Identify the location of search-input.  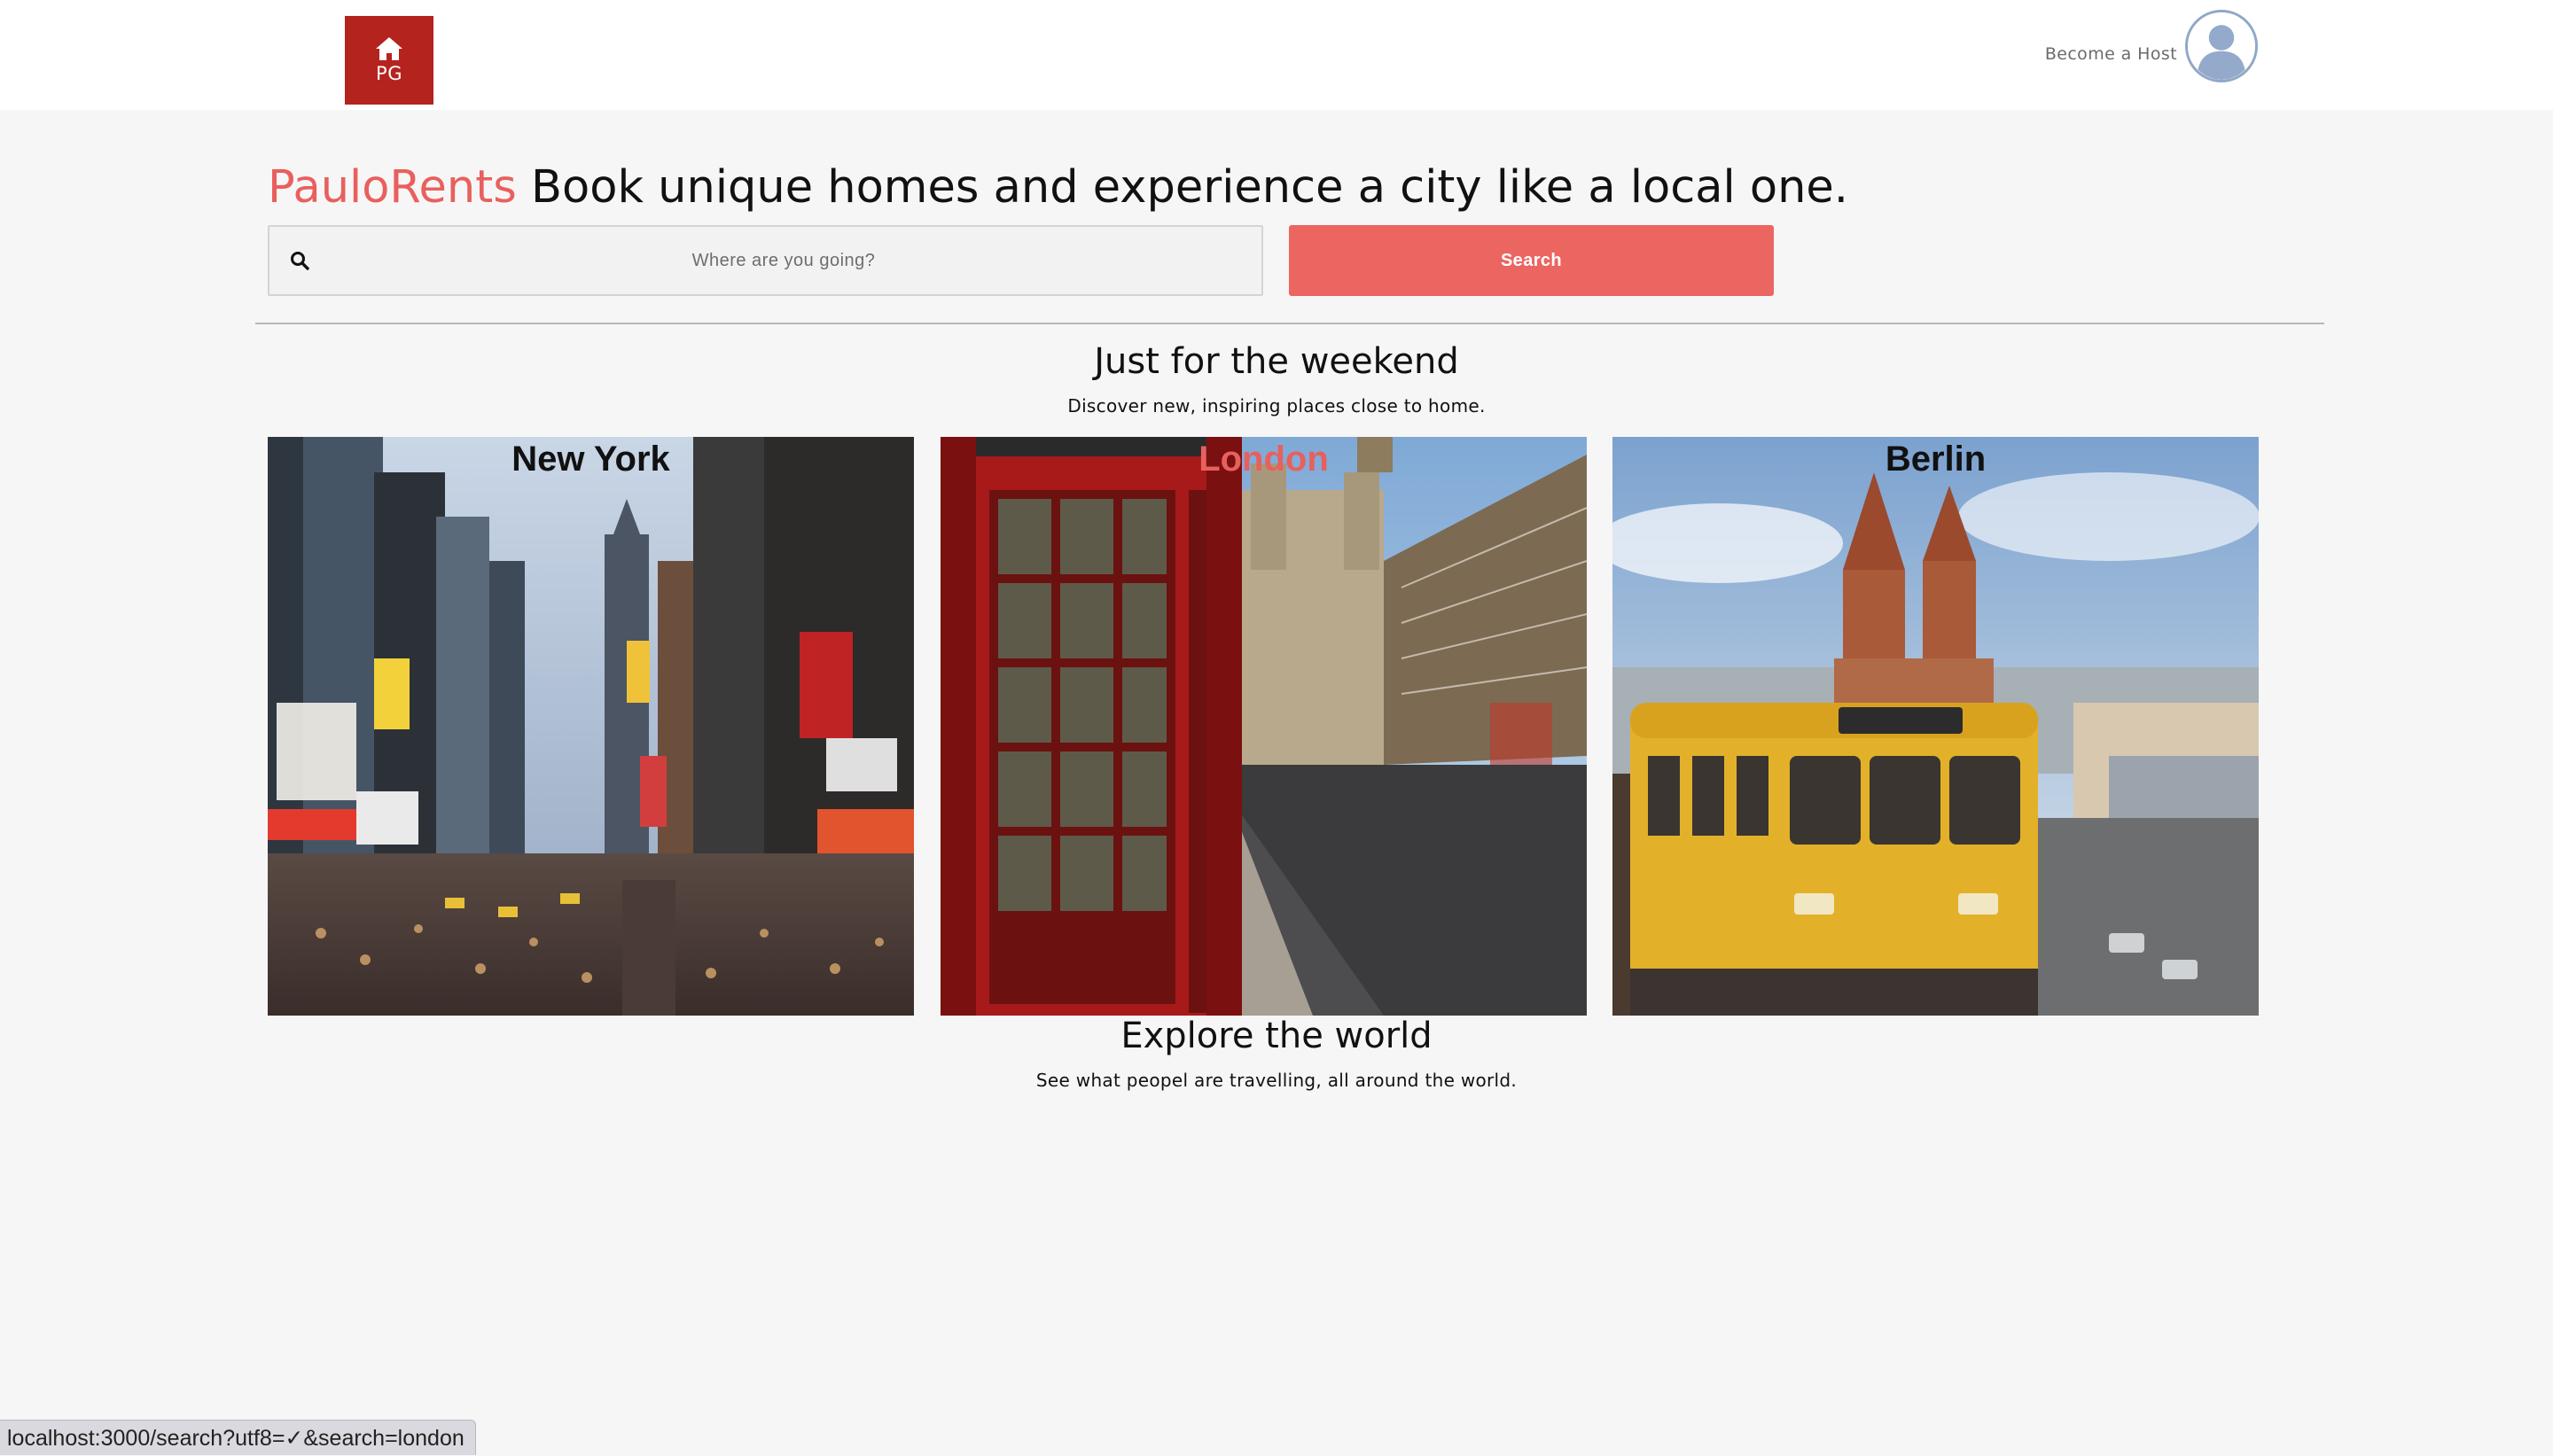
(784, 260).